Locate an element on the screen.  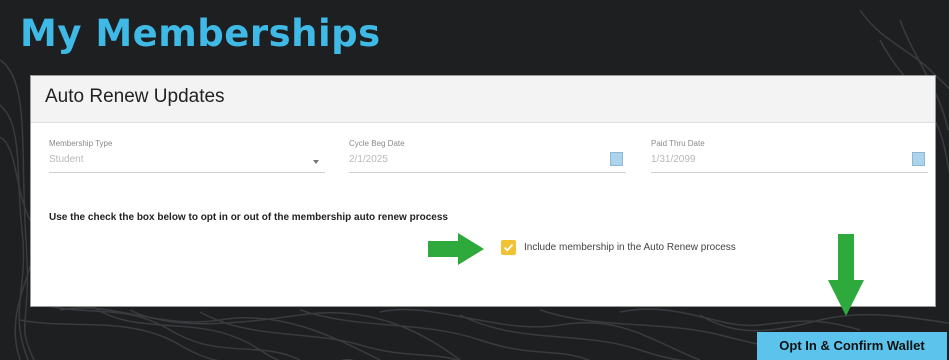
cycle-beg-date-value: 2/1/2025 is located at coordinates (368, 159).